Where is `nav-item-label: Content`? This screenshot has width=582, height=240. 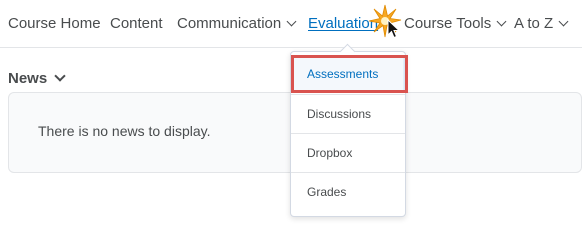
nav-item-label: Content is located at coordinates (136, 23).